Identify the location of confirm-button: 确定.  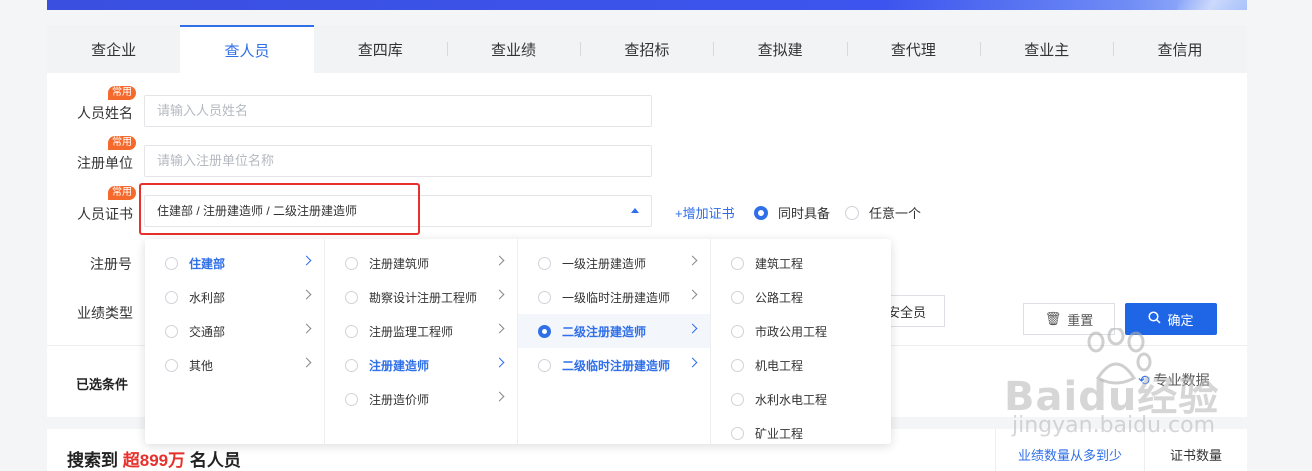
(1171, 319).